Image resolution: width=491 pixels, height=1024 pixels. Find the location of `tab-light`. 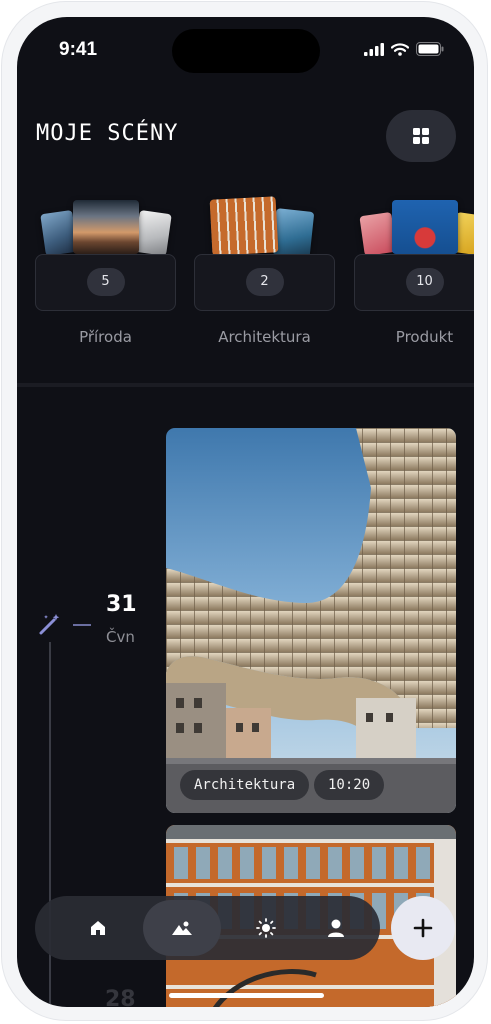

tab-light is located at coordinates (266, 928).